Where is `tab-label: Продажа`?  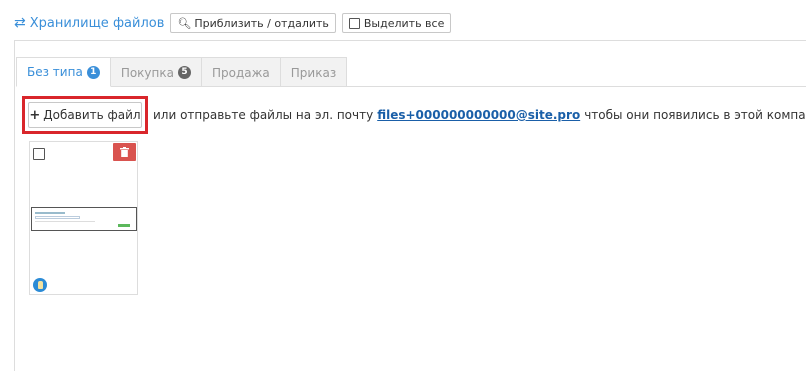 tab-label: Продажа is located at coordinates (240, 72).